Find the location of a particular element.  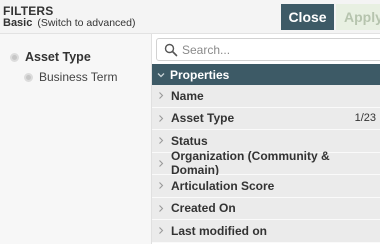

search-input is located at coordinates (277, 49).